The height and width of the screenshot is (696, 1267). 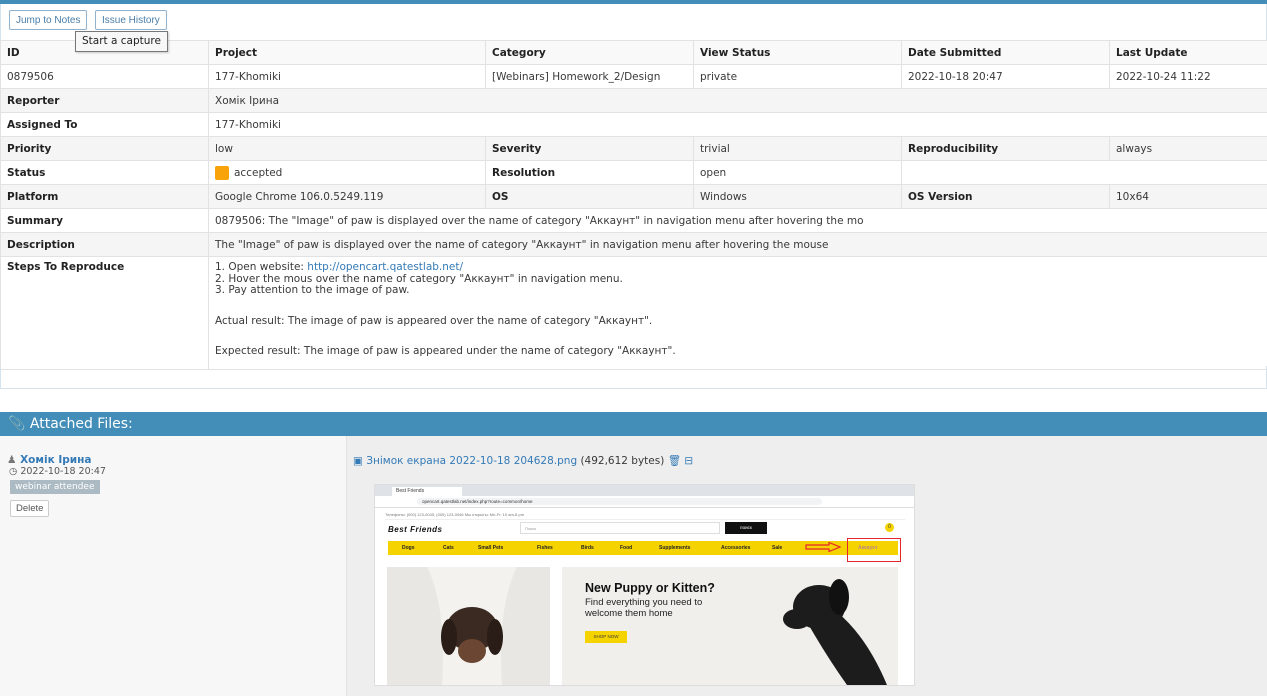 I want to click on issue-toolbar: Jump to Notes Issue History, so click(x=633, y=22).